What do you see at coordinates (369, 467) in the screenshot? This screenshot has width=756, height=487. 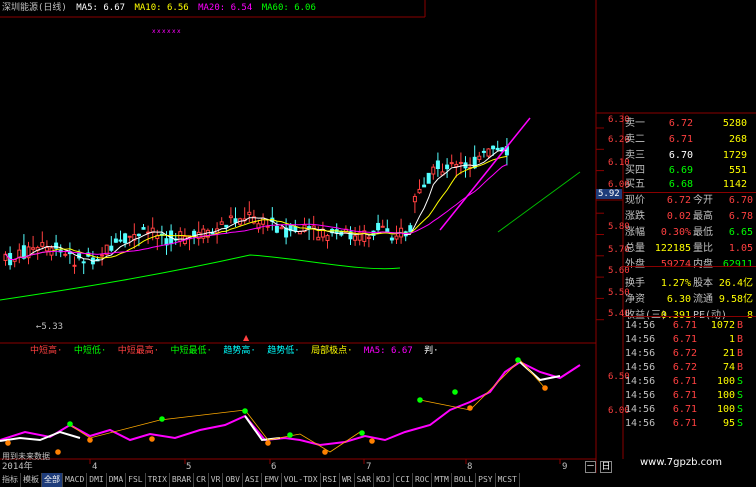 I see `date-axis-label: 7` at bounding box center [369, 467].